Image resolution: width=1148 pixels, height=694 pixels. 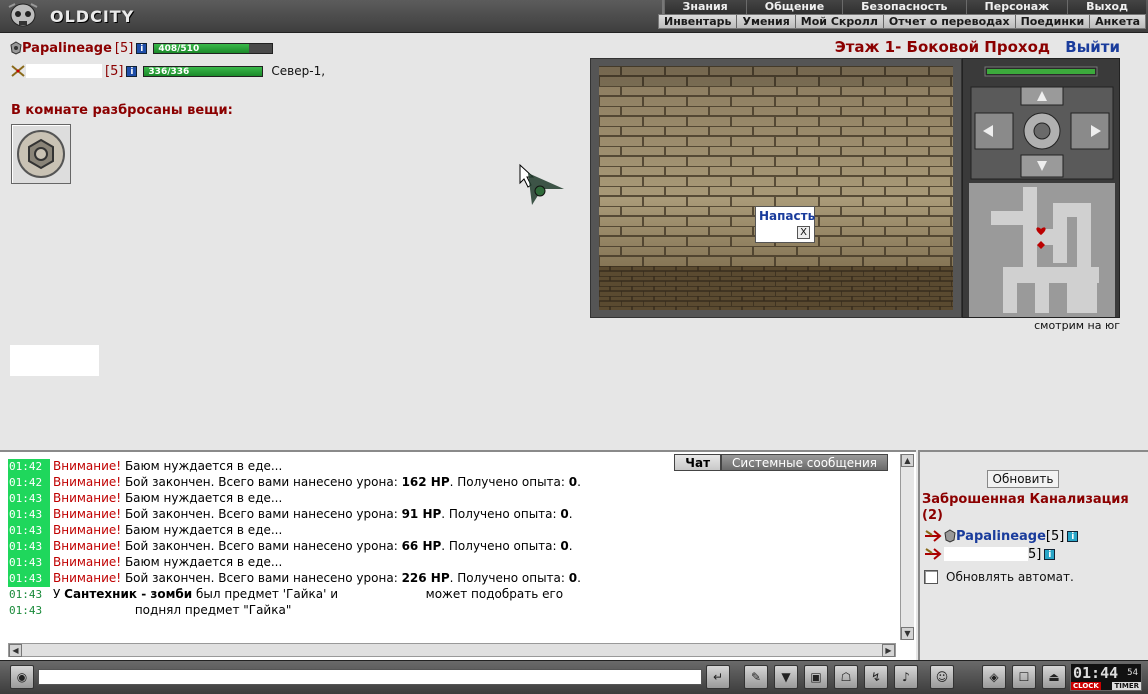 What do you see at coordinates (179, 48) in the screenshot?
I see `hp-text: 408/510` at bounding box center [179, 48].